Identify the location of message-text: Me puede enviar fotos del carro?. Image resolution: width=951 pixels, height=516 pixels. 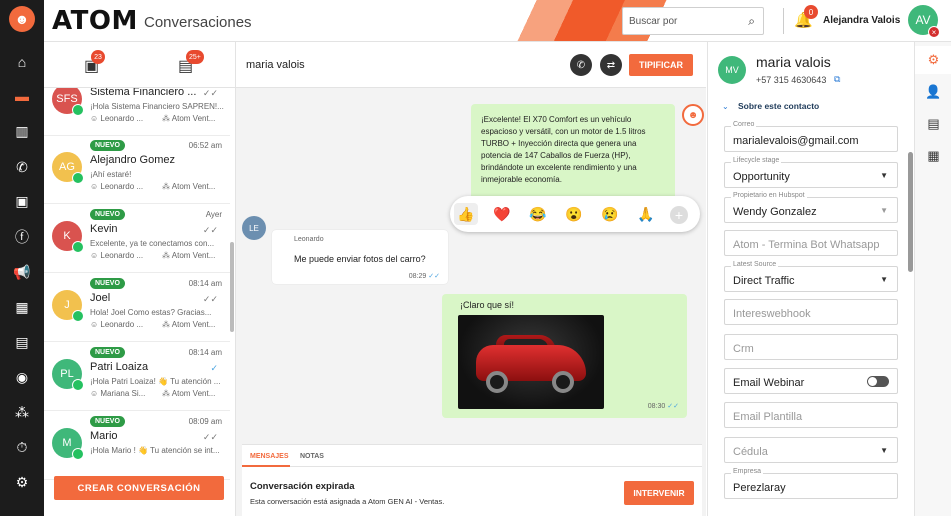
(360, 259).